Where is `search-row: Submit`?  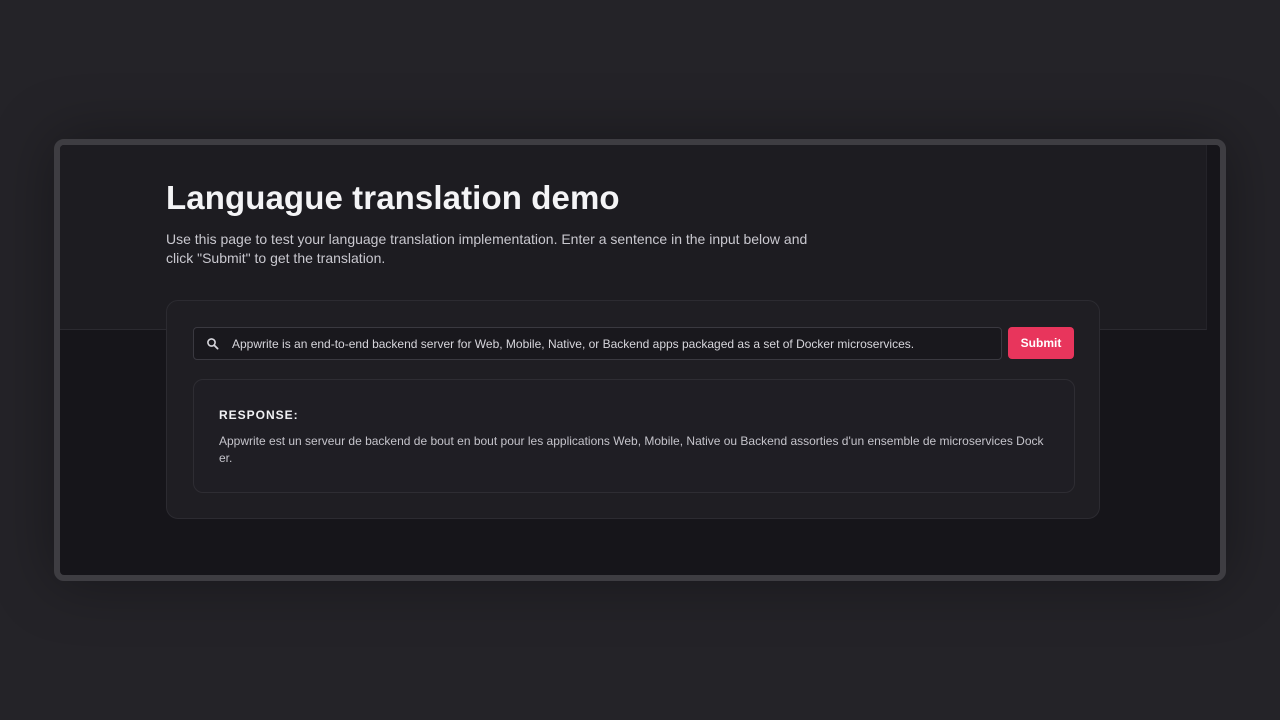 search-row: Submit is located at coordinates (634, 343).